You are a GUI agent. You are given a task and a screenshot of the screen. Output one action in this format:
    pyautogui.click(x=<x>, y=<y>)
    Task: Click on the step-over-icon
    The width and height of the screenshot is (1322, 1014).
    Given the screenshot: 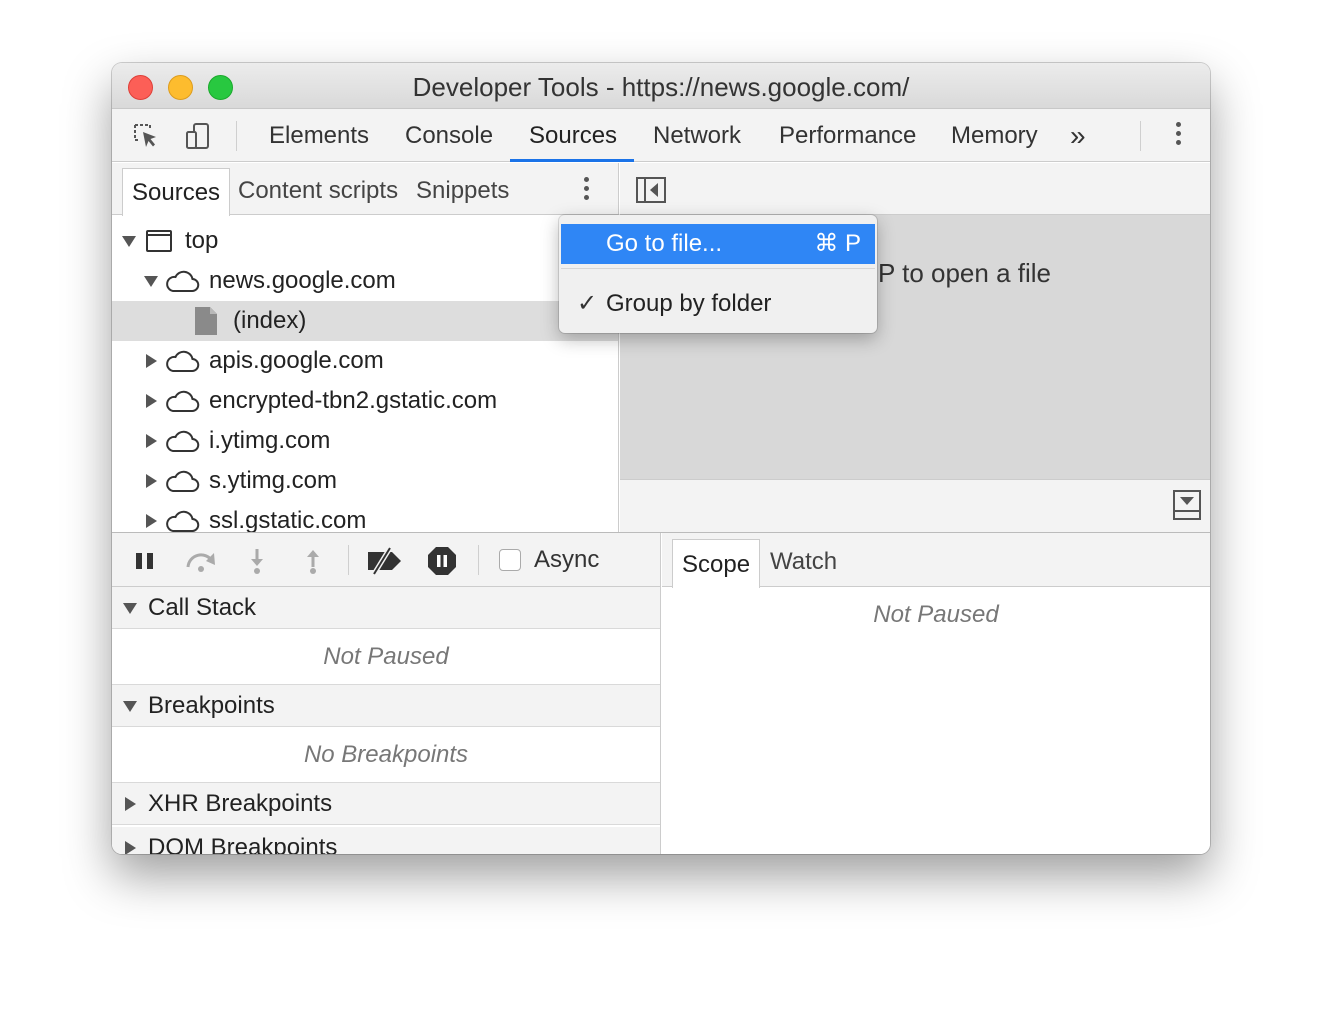 What is the action you would take?
    pyautogui.click(x=201, y=561)
    